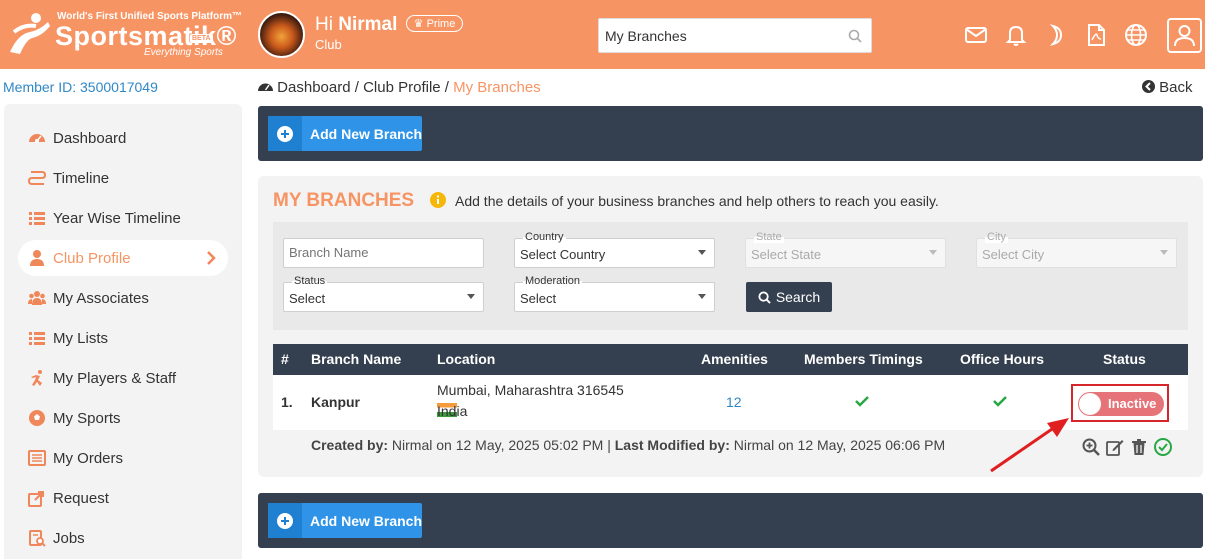 This screenshot has height=559, width=1205. I want to click on sidebar-item-label: My Lists, so click(81, 338).